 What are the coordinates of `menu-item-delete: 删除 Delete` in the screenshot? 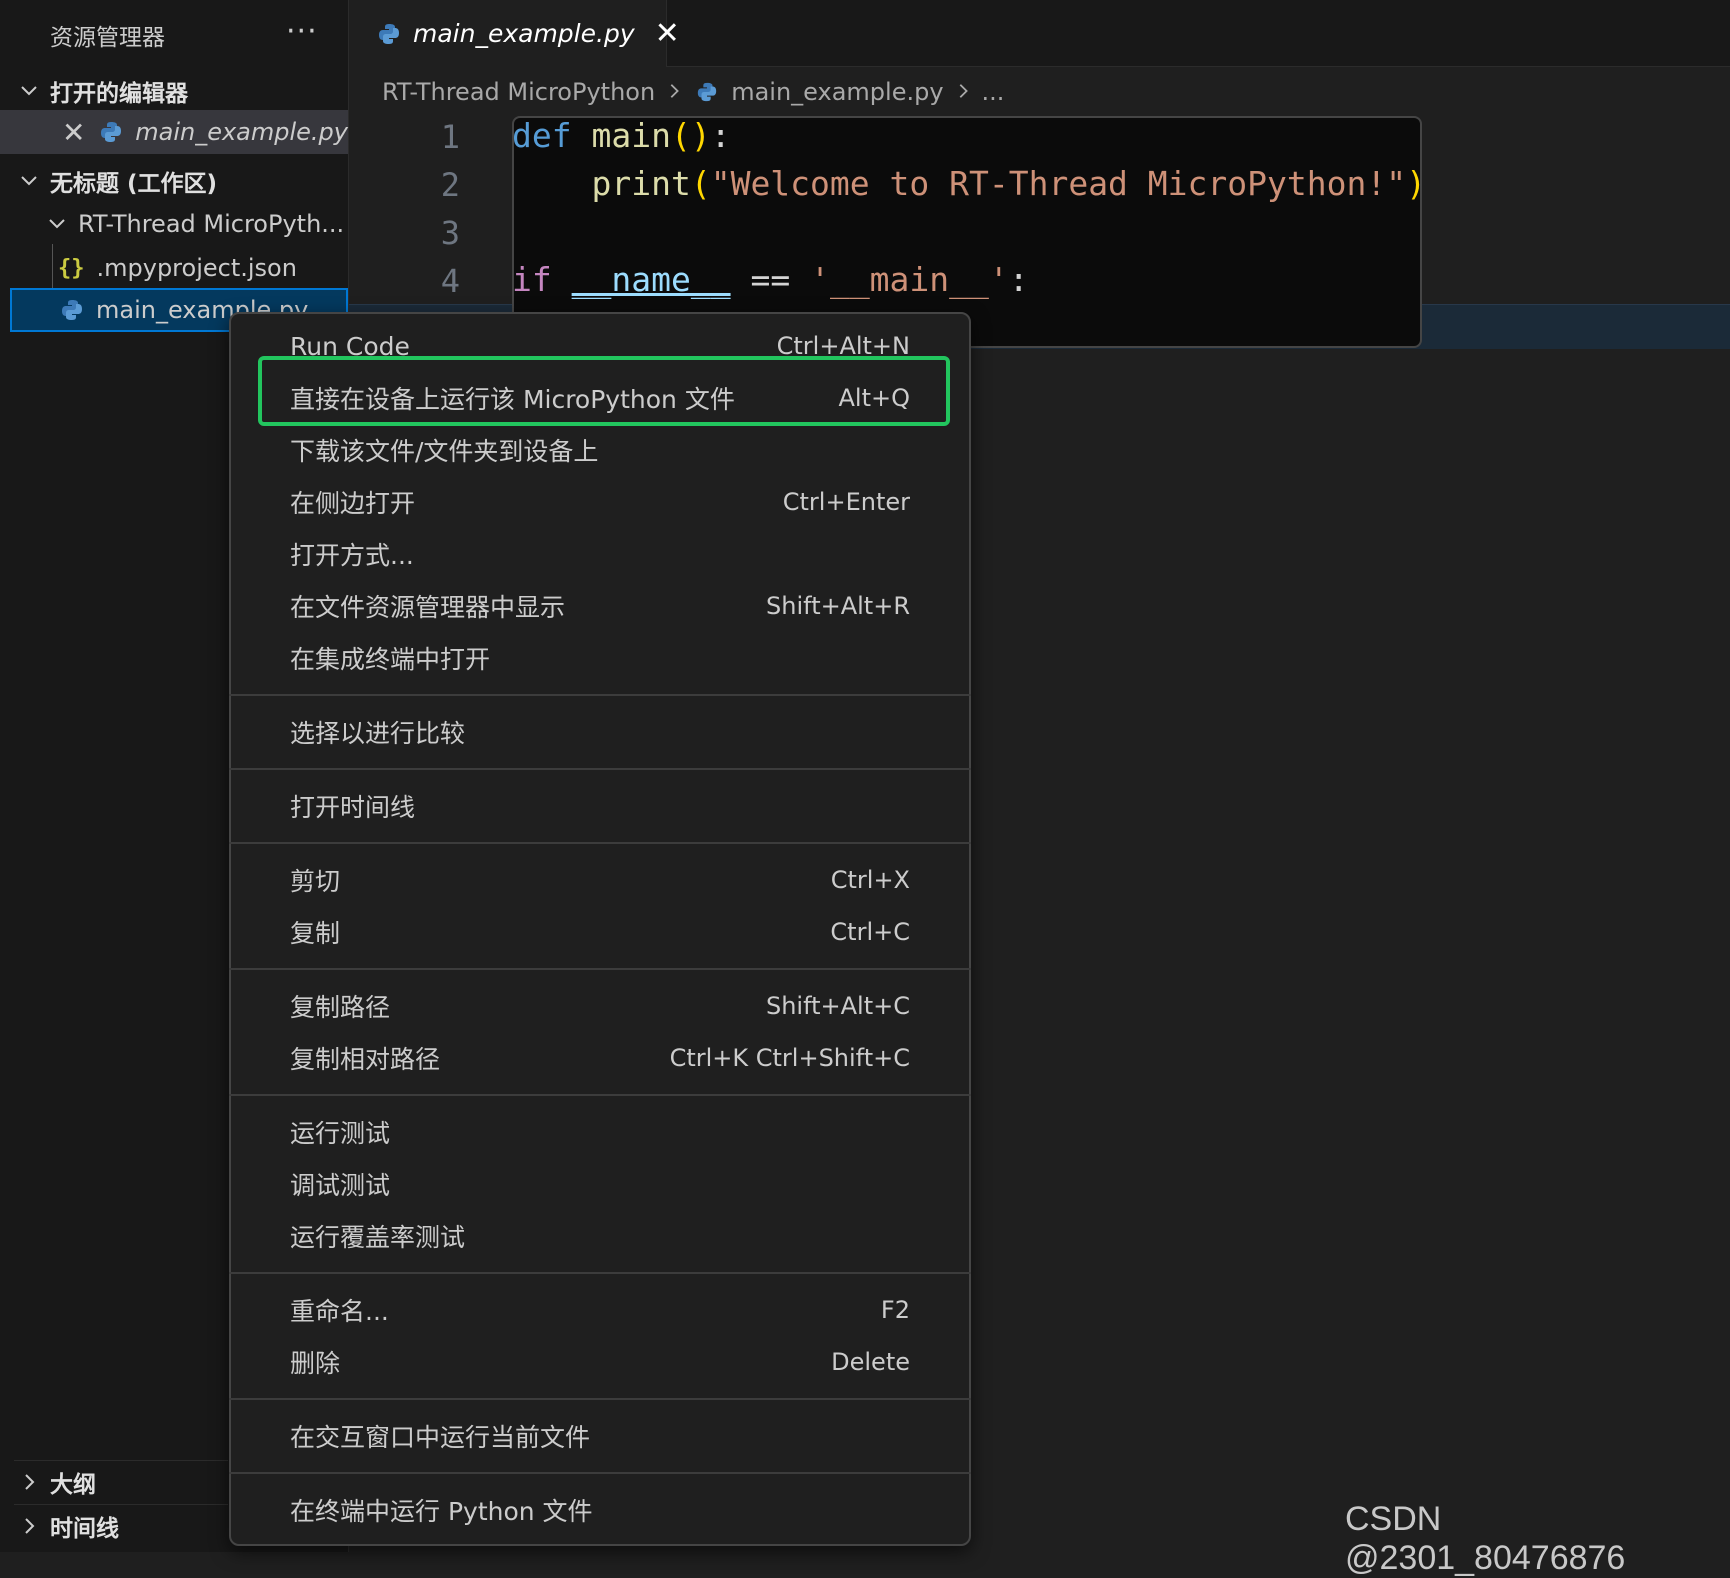 It's located at (600, 1362).